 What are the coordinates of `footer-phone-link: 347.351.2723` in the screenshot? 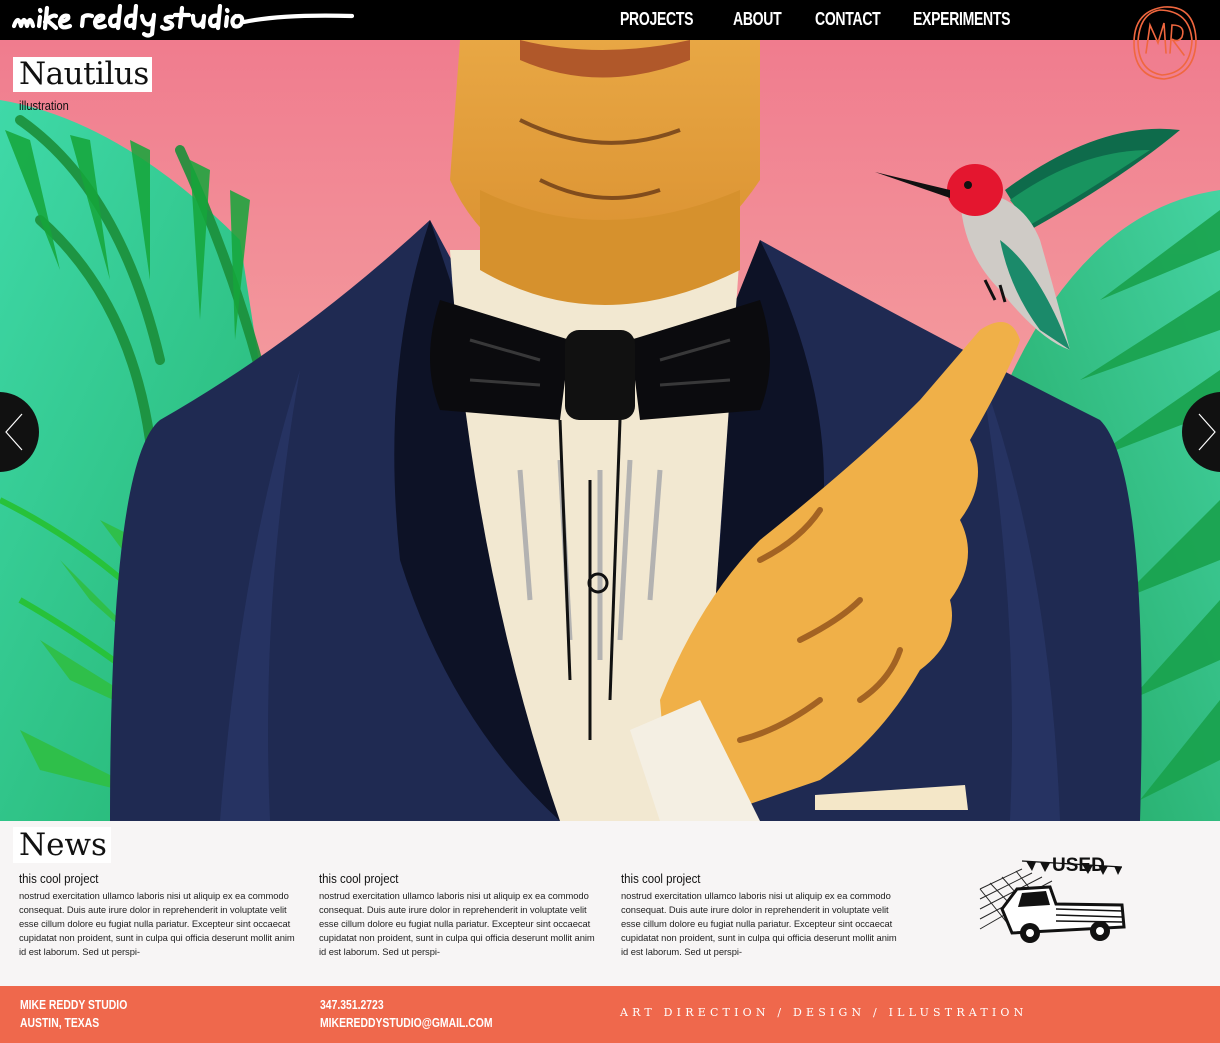 It's located at (352, 1004).